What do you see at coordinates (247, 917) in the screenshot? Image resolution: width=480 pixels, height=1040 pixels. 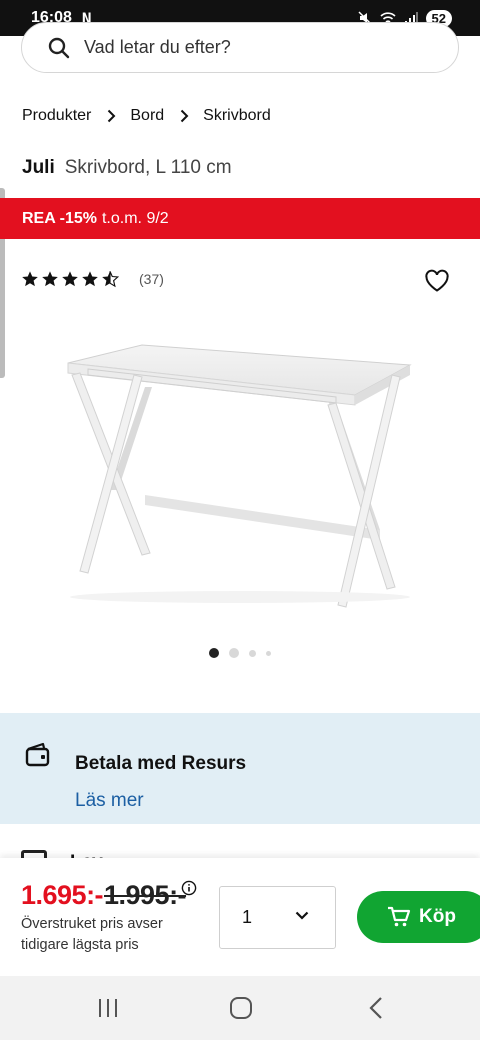 I see `quantity-value: 1` at bounding box center [247, 917].